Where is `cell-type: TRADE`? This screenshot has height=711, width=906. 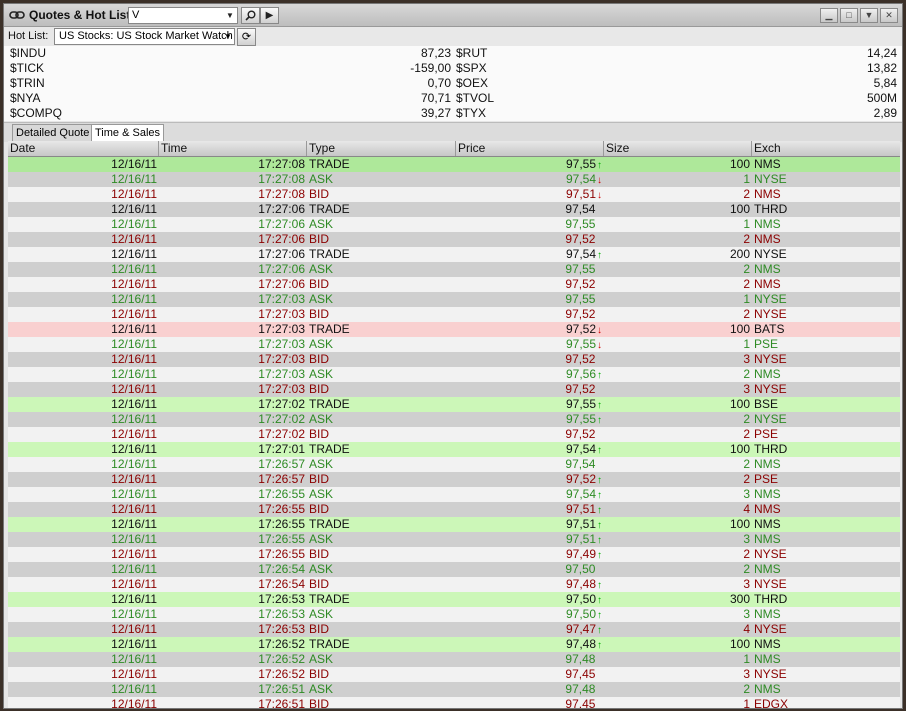
cell-type: TRADE is located at coordinates (381, 449).